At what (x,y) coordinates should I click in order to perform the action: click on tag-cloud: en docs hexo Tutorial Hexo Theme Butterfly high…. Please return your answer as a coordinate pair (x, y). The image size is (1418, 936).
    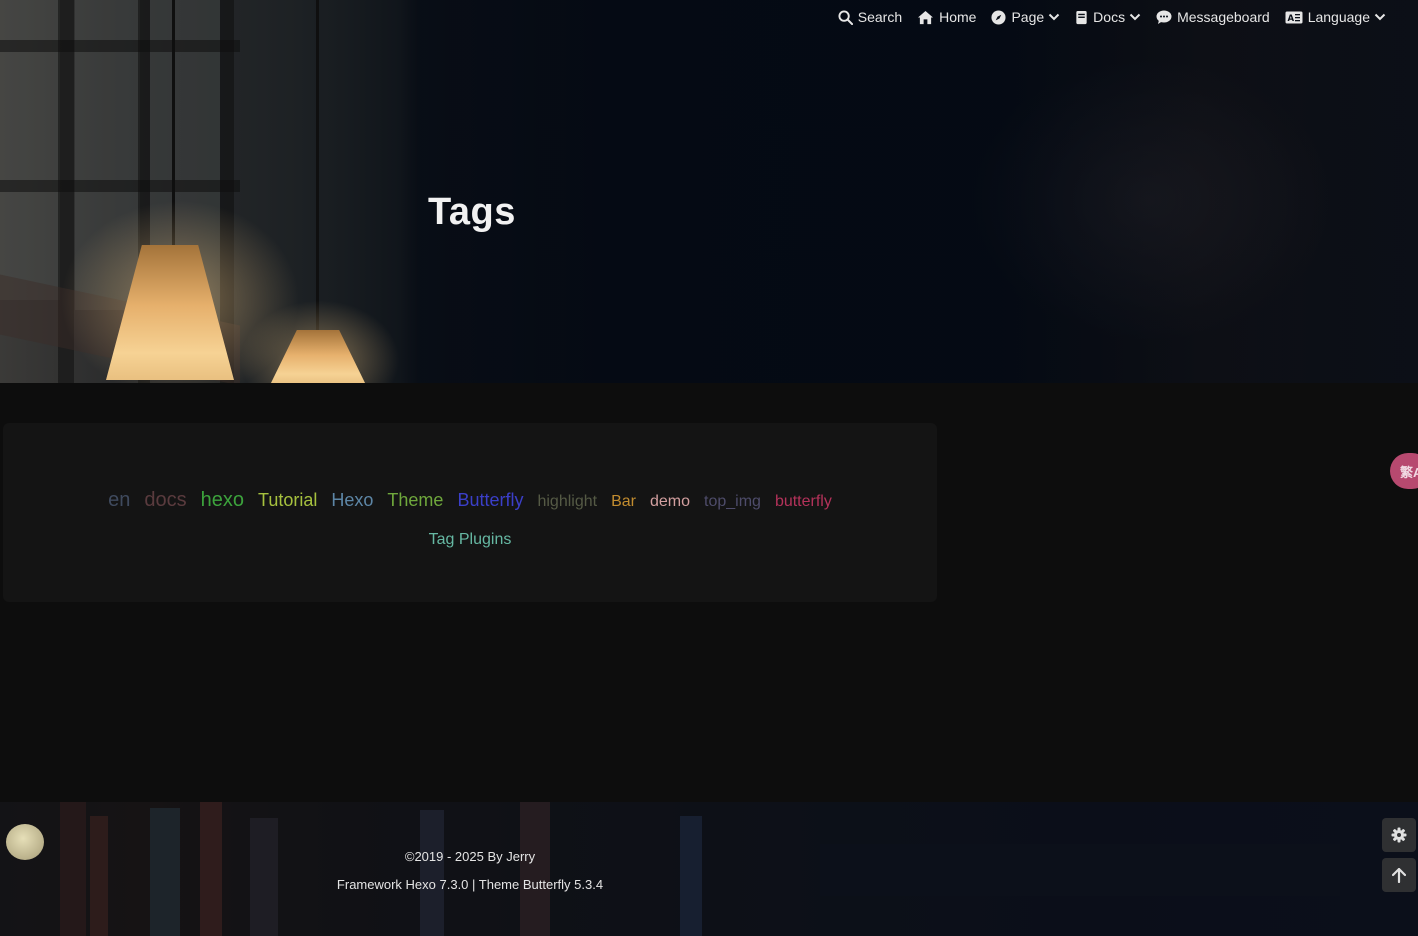
    Looking at the image, I should click on (470, 520).